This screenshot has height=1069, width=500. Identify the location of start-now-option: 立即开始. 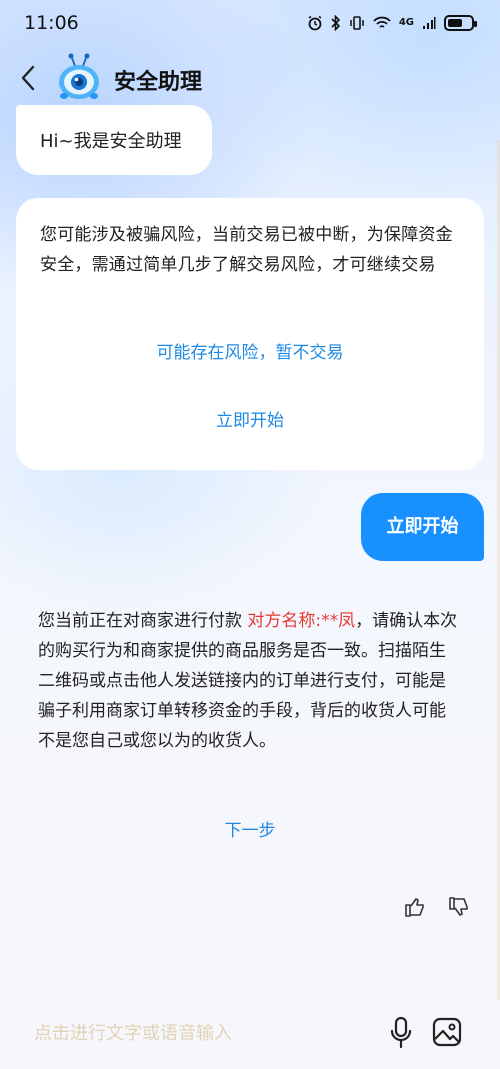
(250, 418).